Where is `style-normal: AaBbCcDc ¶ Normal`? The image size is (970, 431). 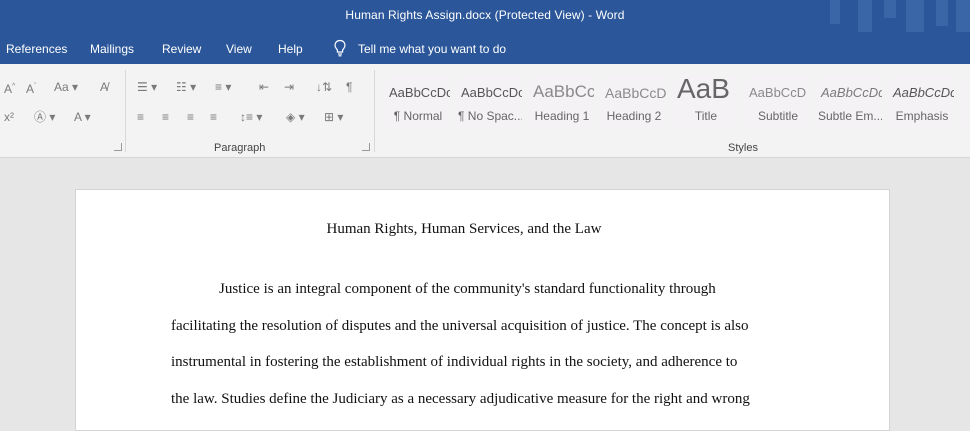 style-normal: AaBbCcDc ¶ Normal is located at coordinates (418, 102).